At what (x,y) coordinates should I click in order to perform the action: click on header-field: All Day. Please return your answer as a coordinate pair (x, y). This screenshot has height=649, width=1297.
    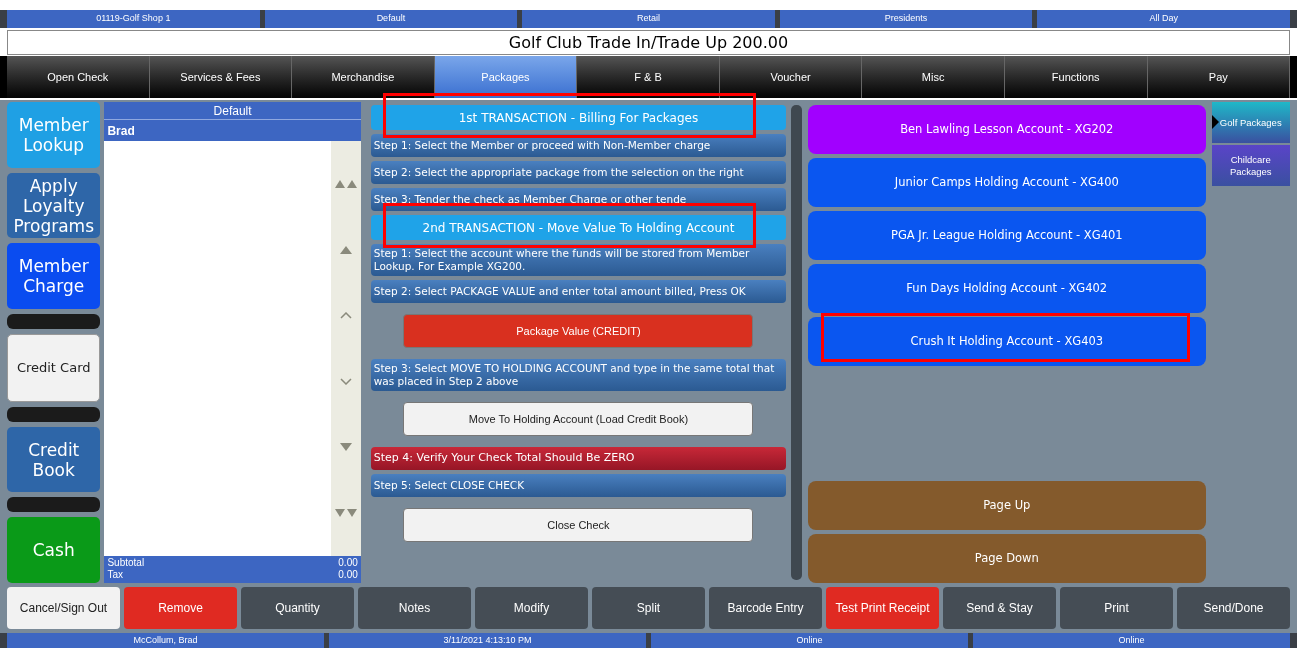
    Looking at the image, I should click on (1163, 19).